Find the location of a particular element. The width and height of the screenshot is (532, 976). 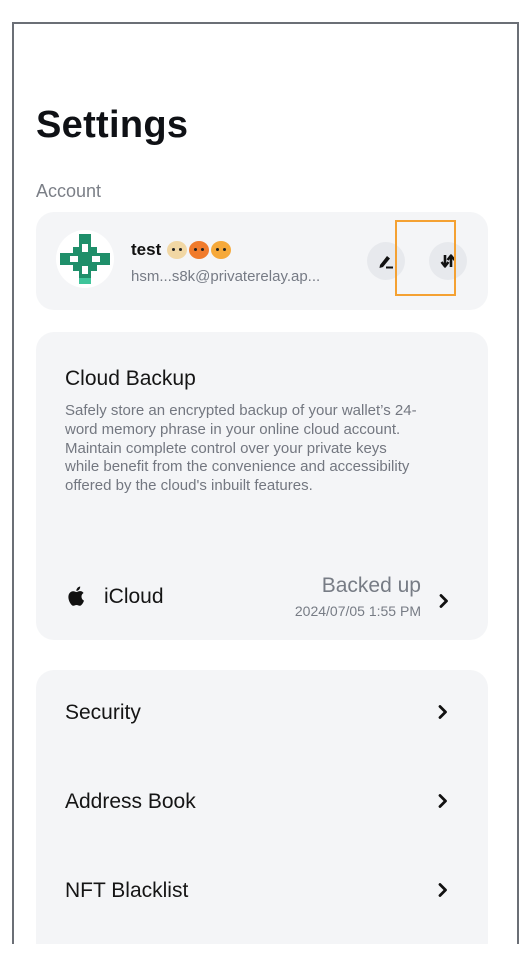

icloud-backup-row: iCloud Backed up 2024/07/05 1:55 PM is located at coordinates (265, 597).